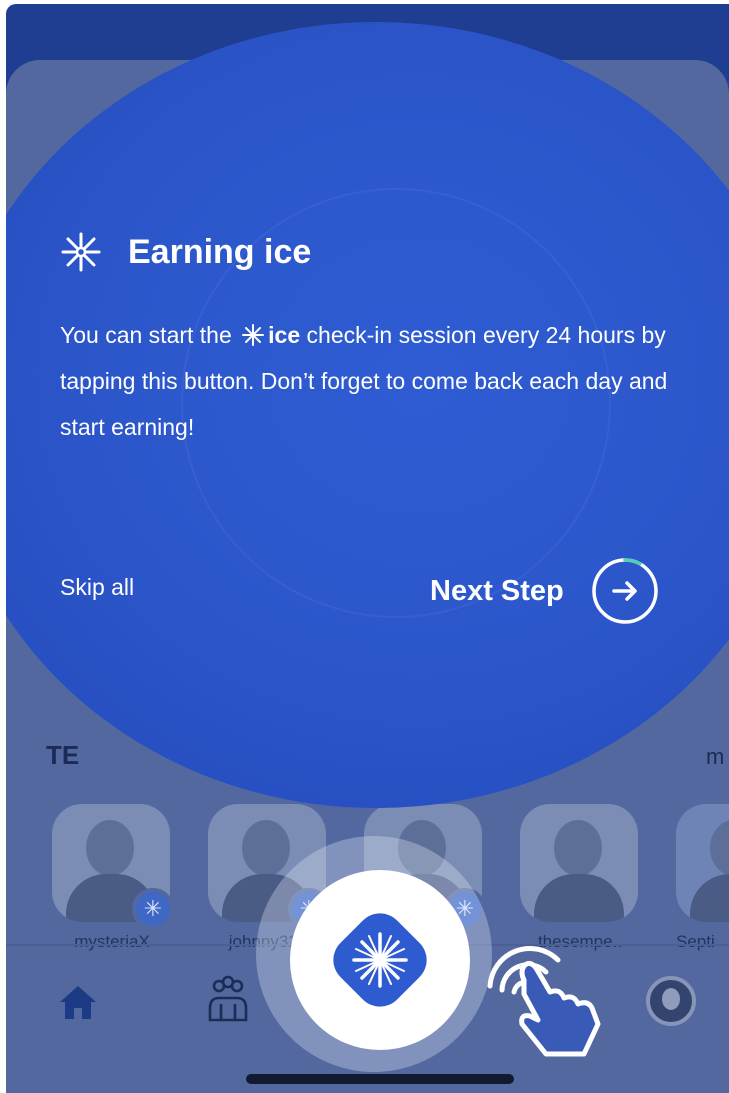  Describe the element at coordinates (625, 591) in the screenshot. I see `arrow-right-icon` at that location.